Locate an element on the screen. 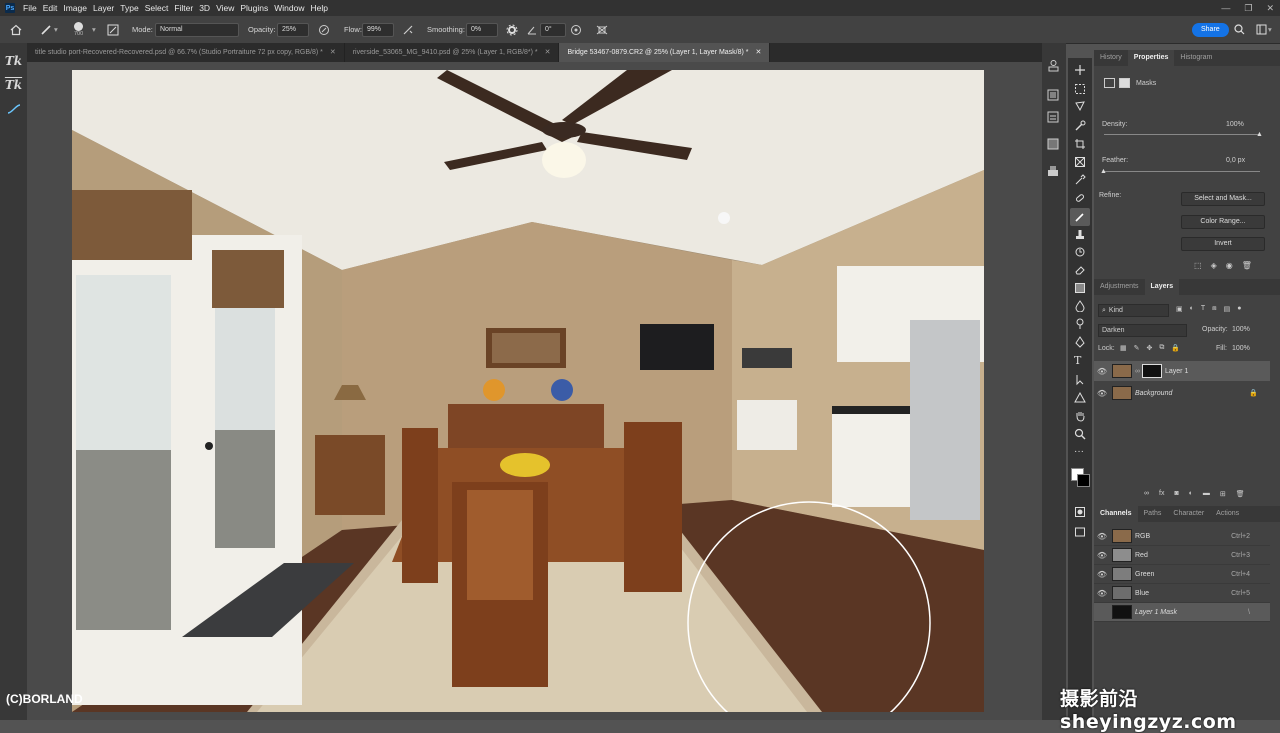 This screenshot has height=733, width=1280. lock-position-icon: ✥ is located at coordinates (1150, 348).